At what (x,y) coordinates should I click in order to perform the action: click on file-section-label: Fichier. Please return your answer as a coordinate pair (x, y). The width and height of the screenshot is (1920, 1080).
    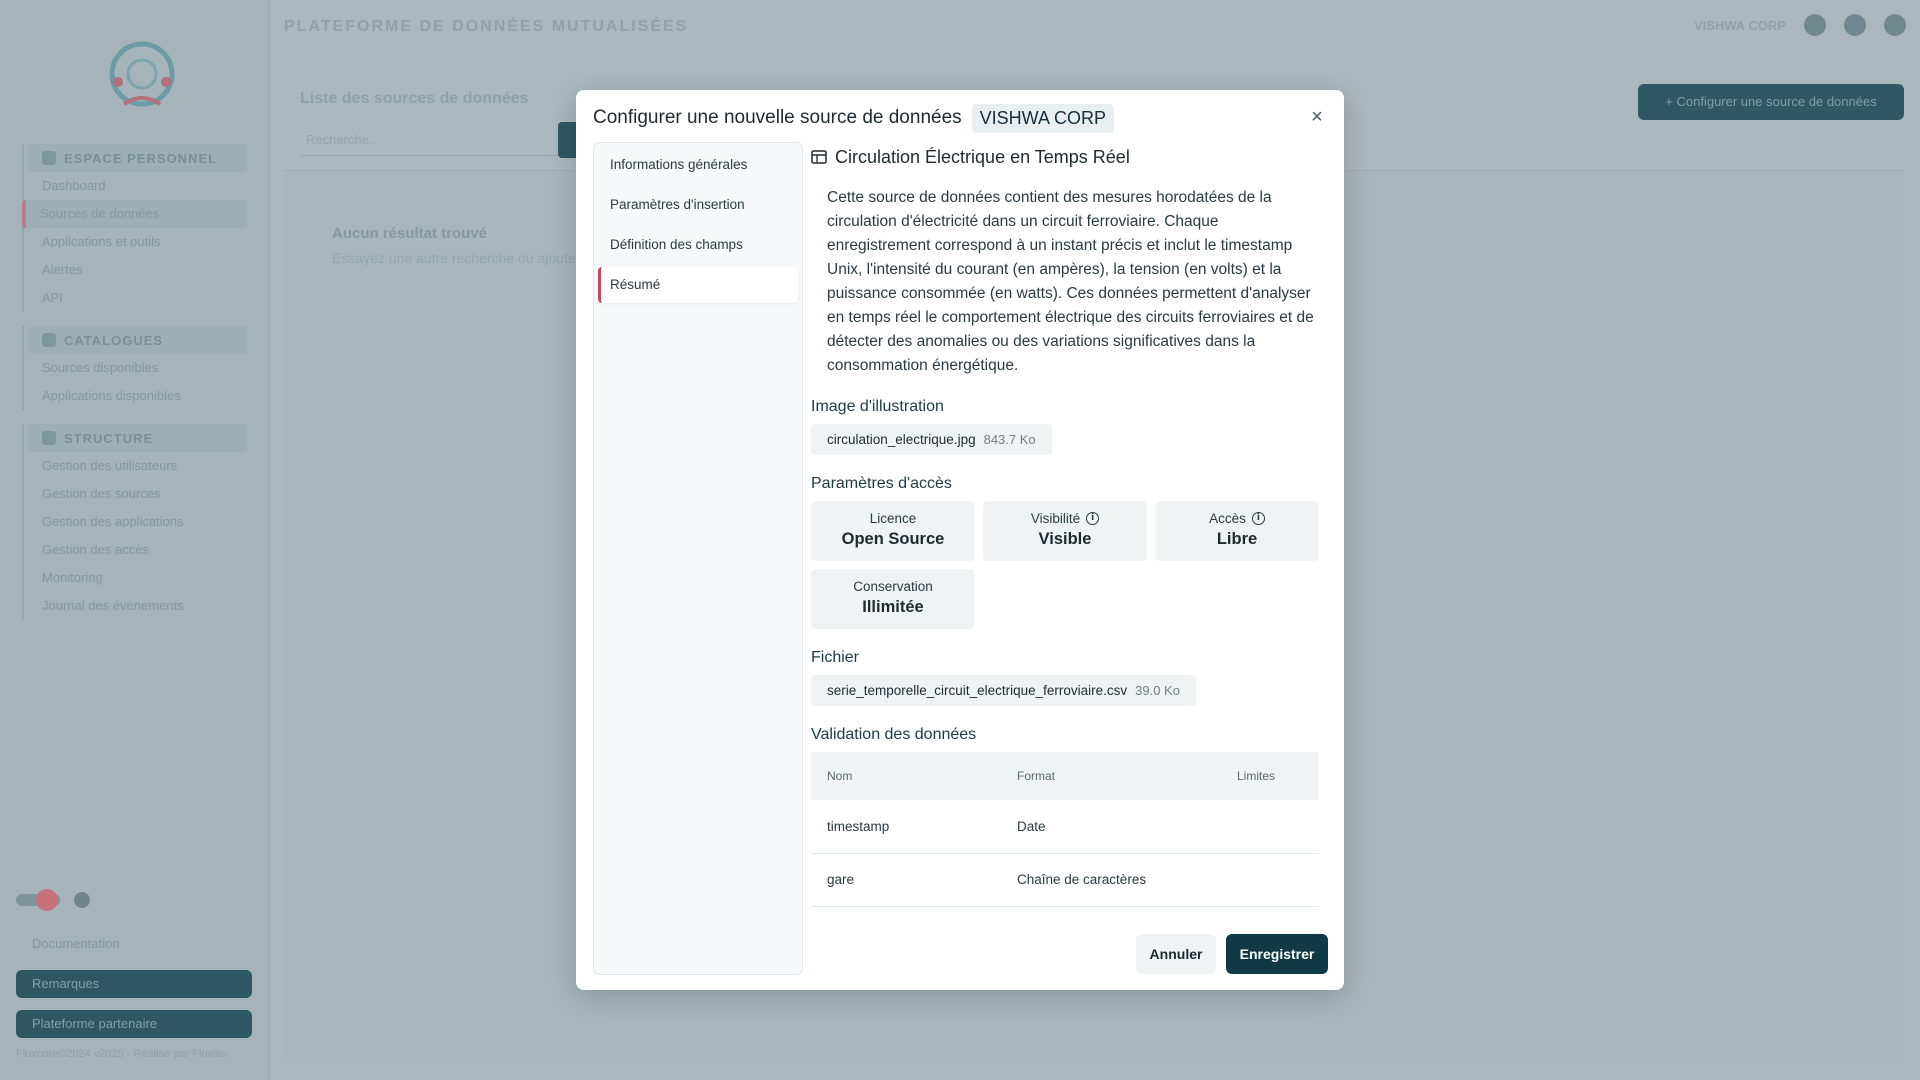
    Looking at the image, I should click on (835, 657).